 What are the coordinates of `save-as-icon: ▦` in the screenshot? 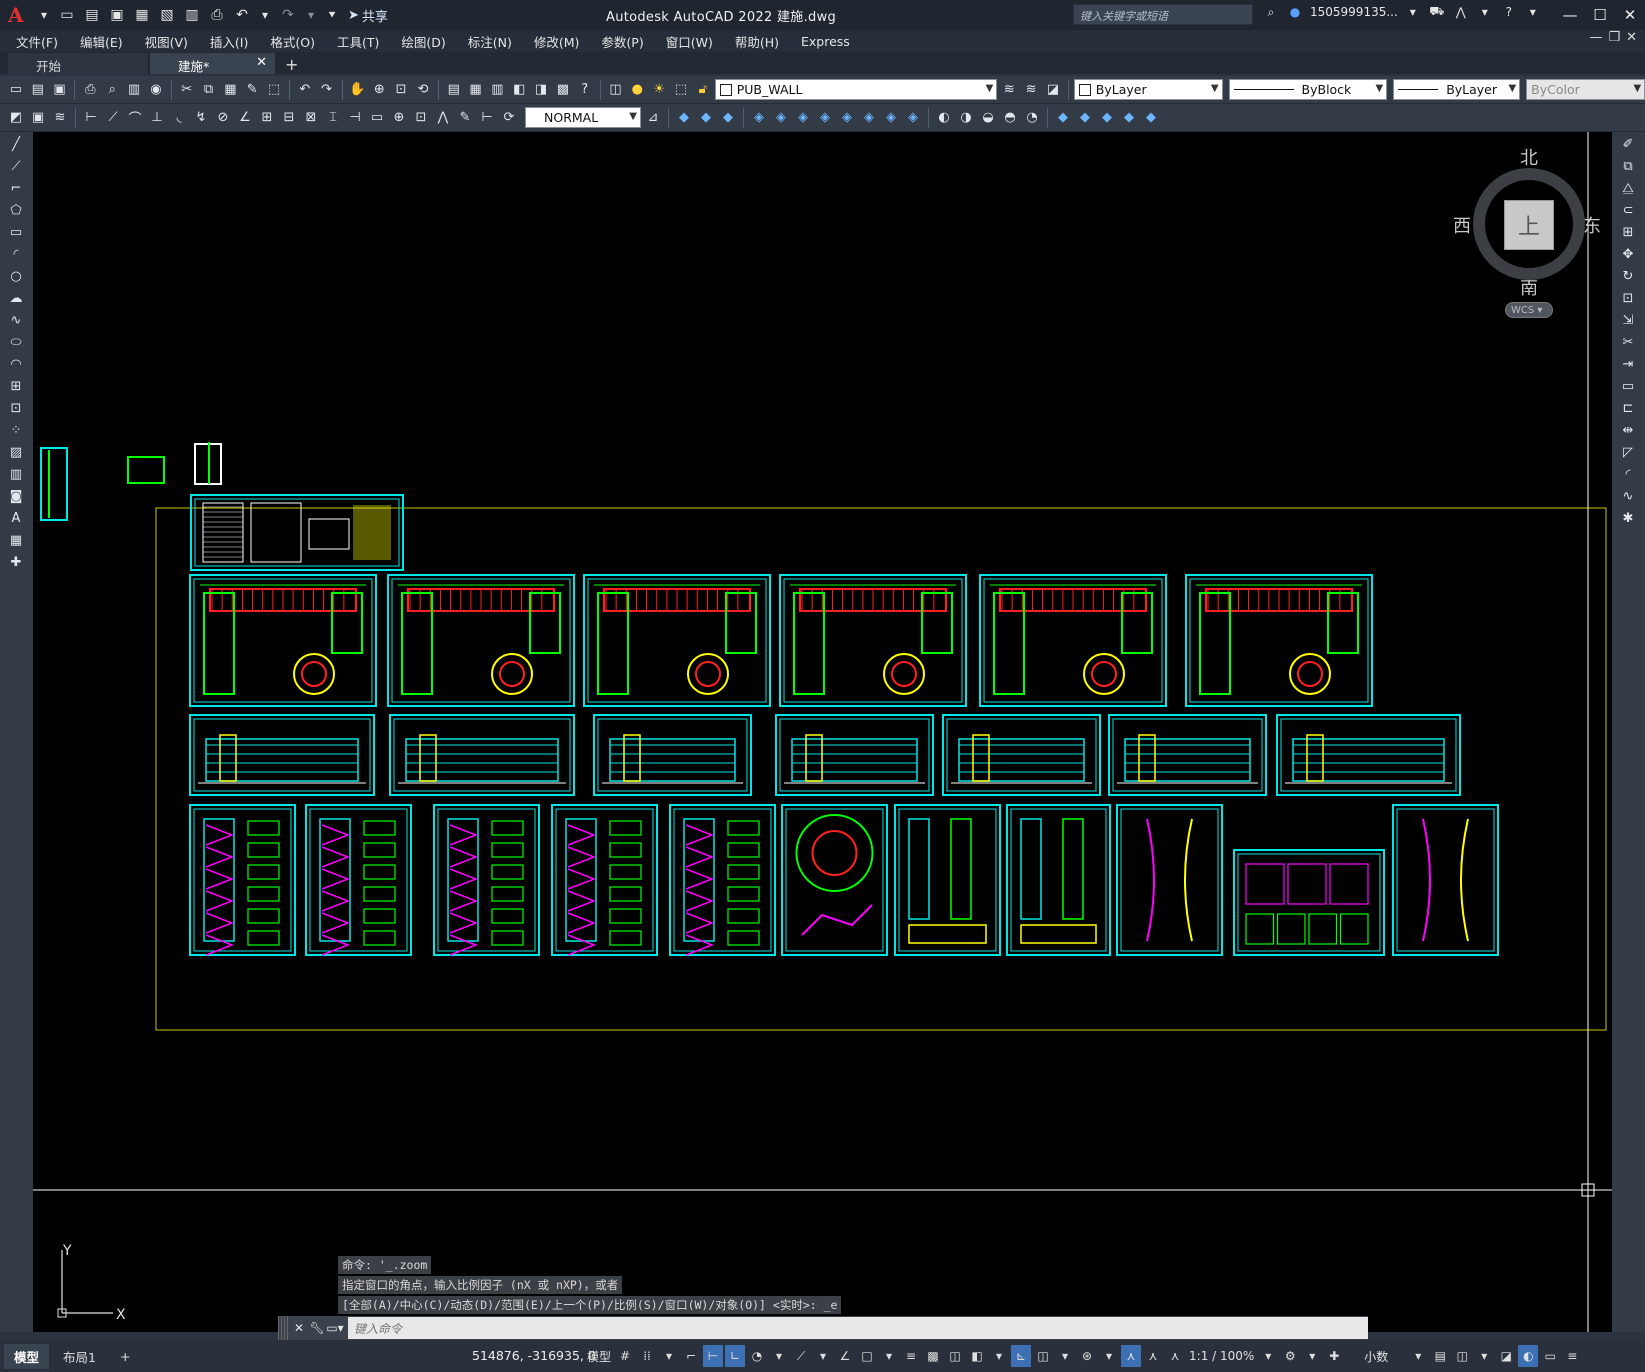 It's located at (142, 15).